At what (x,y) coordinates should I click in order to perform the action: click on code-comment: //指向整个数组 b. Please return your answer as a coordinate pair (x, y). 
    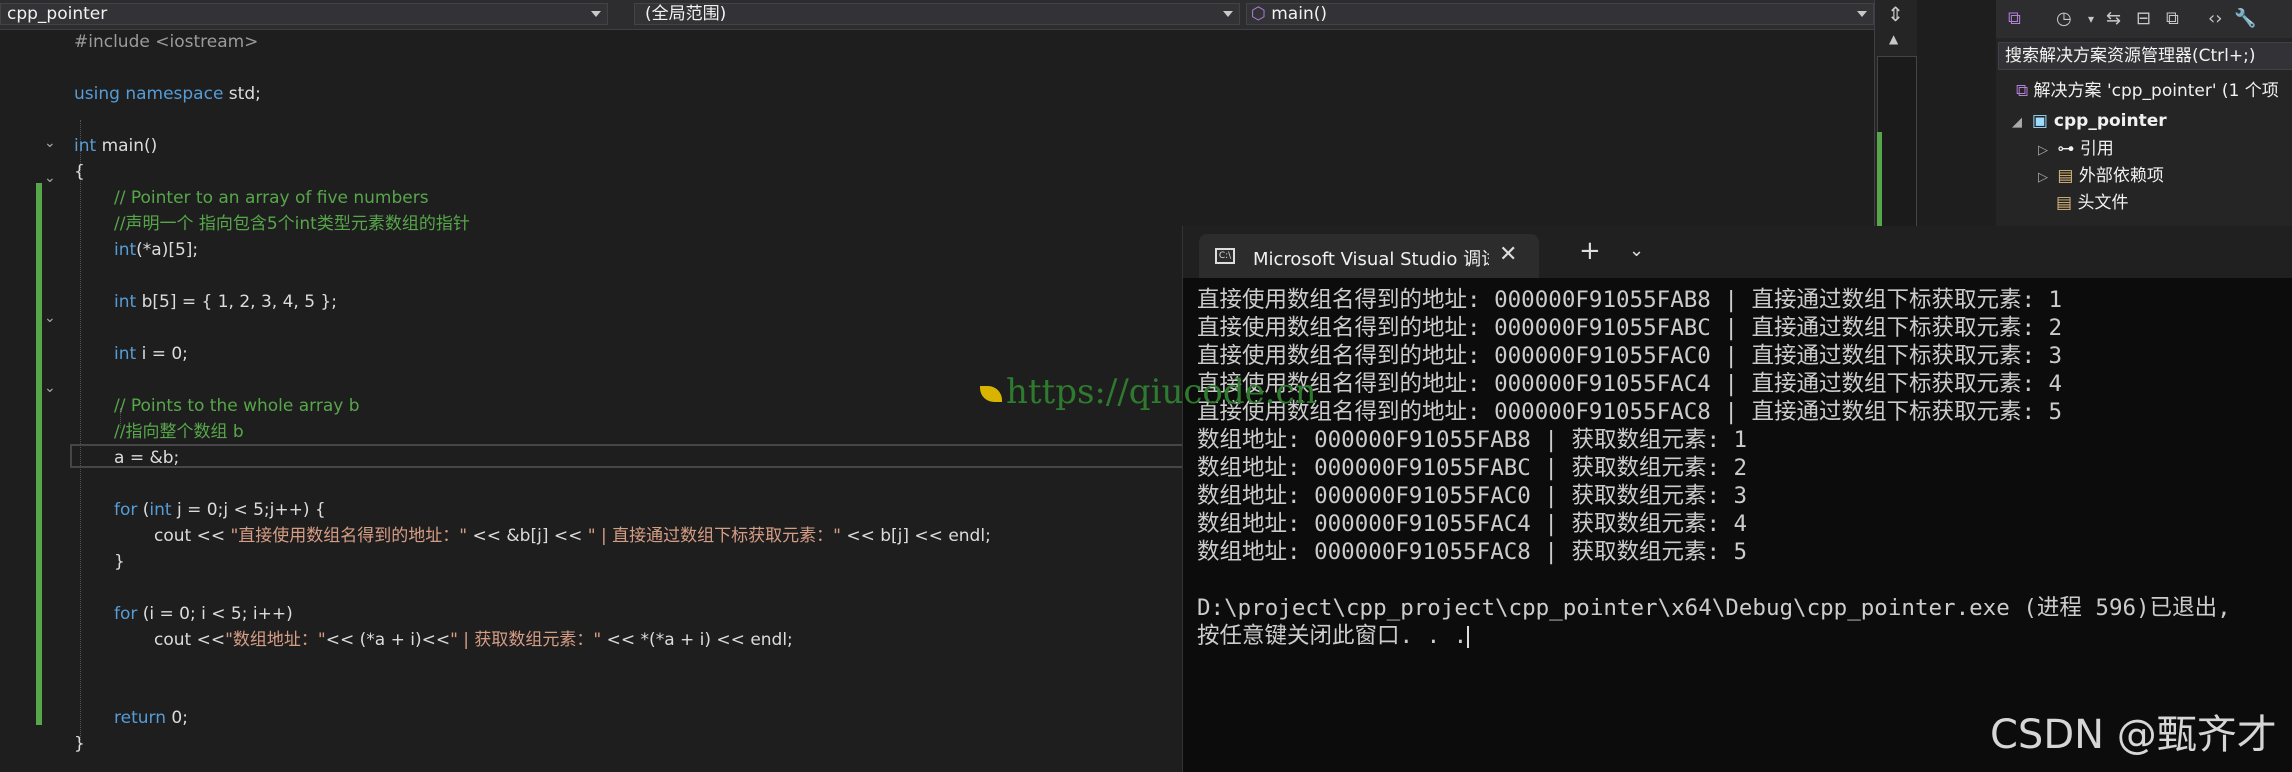
    Looking at the image, I should click on (179, 432).